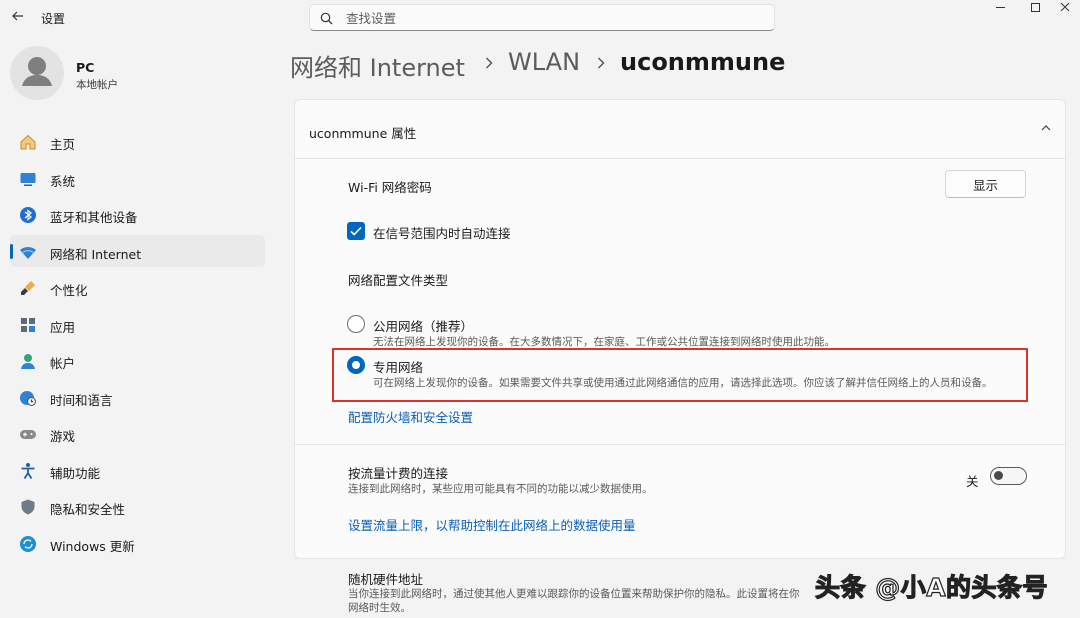 This screenshot has width=1080, height=618. I want to click on sidebar-item-label: 个性化, so click(69, 290).